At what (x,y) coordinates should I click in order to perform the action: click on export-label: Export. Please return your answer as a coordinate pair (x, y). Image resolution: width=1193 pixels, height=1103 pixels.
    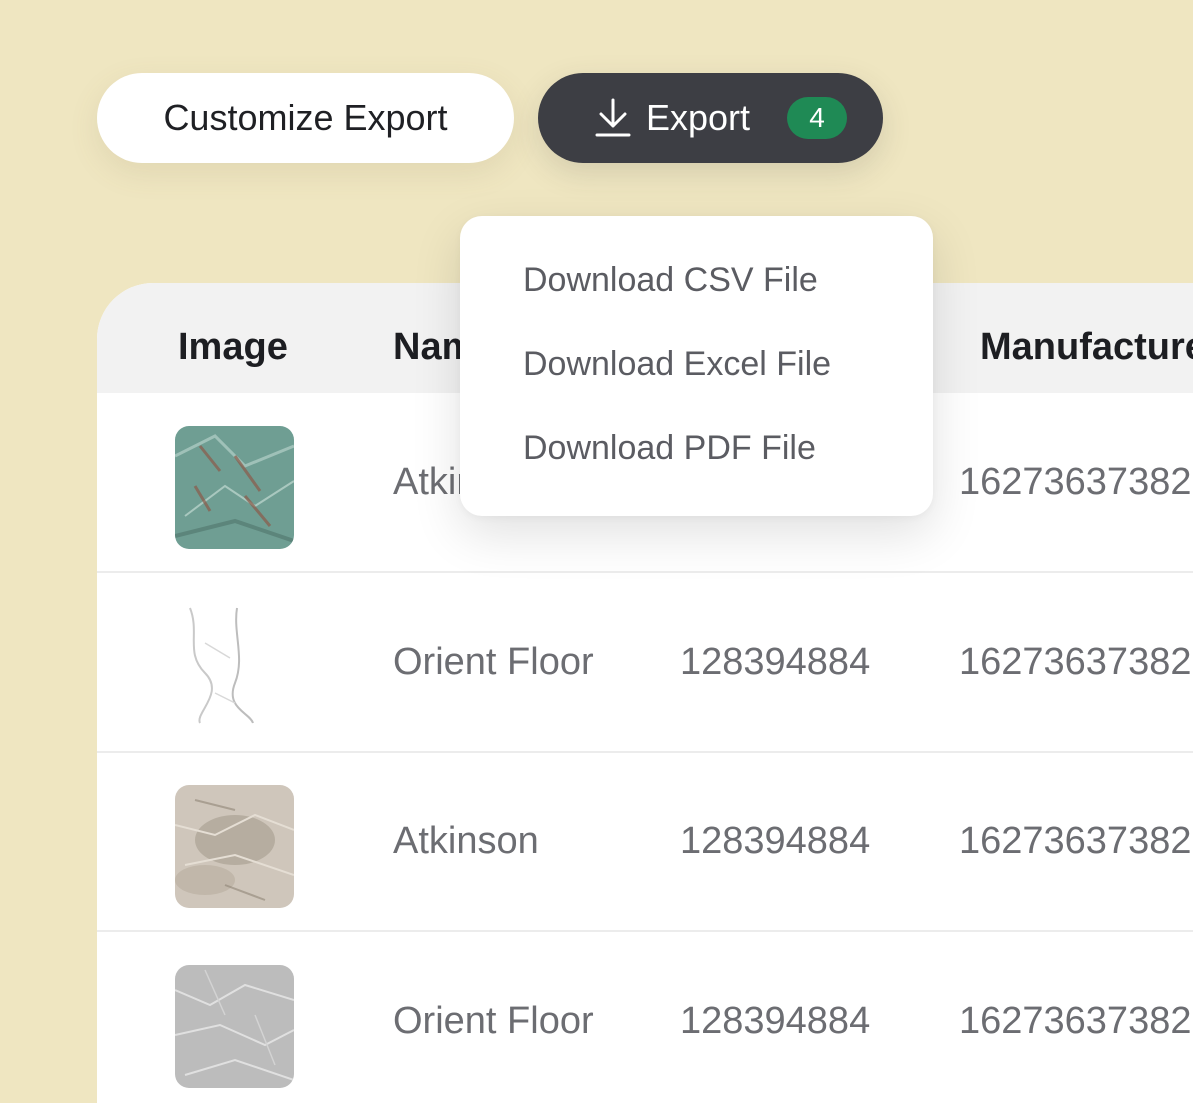
    Looking at the image, I should click on (698, 117).